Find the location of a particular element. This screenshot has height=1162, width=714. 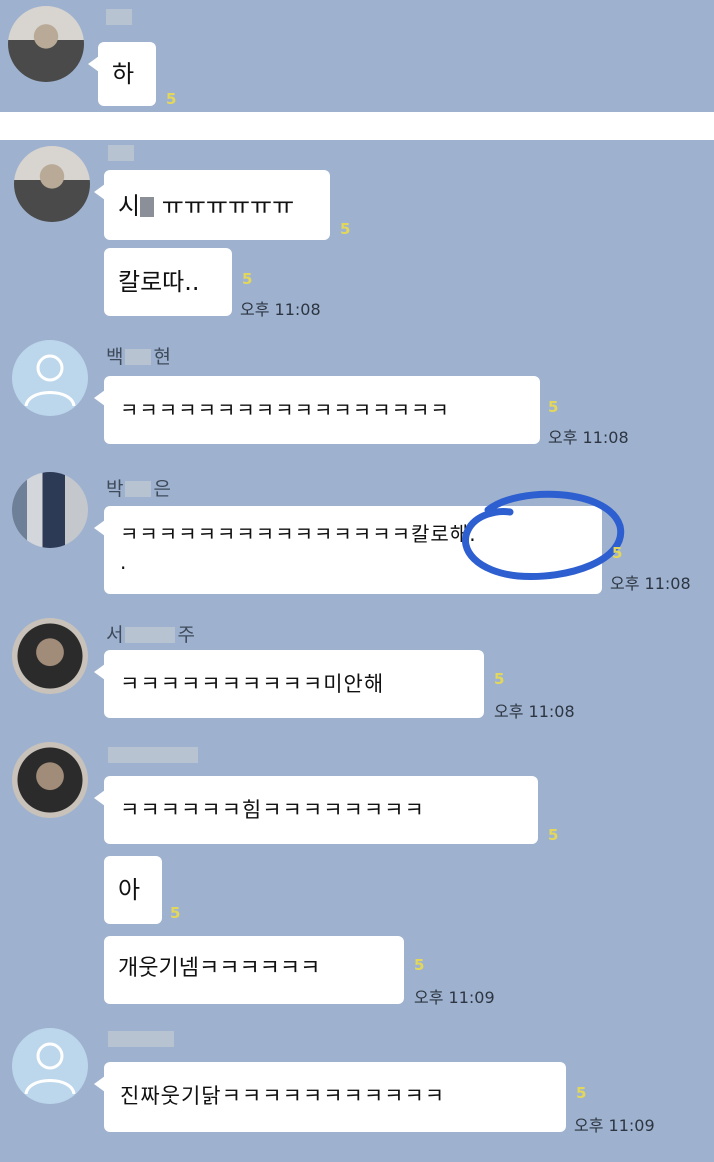

message-bubble: ㅋㅋㅋㅋㅋㅋ힘ㅋㅋㅋㅋㅋㅋㅋㅋ is located at coordinates (316, 810).